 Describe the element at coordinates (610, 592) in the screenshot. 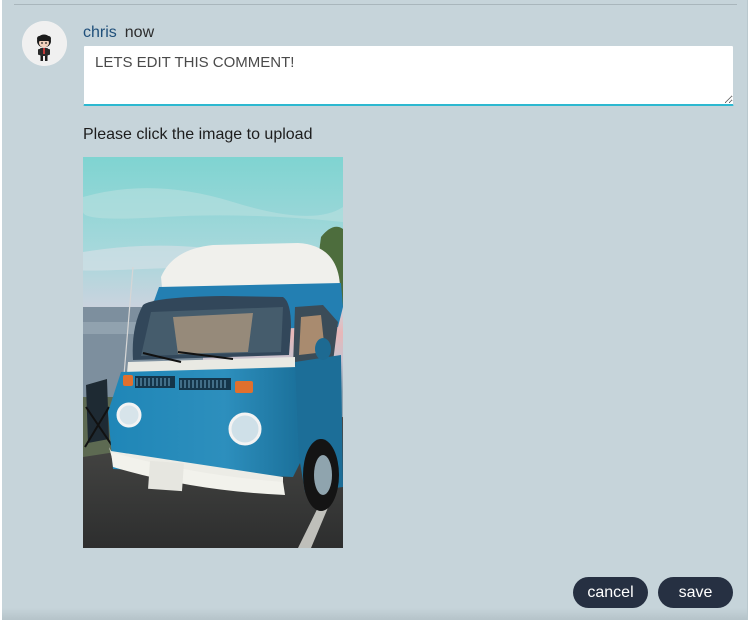

I see `cancel-button: cancel` at that location.